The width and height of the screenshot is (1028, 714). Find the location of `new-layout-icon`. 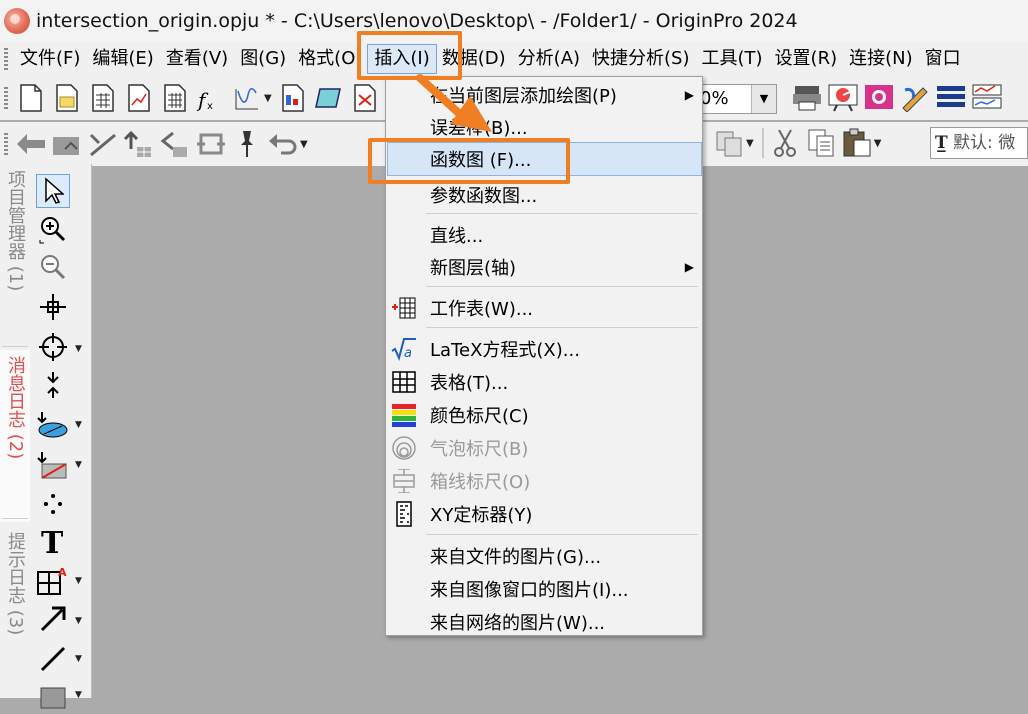

new-layout-icon is located at coordinates (293, 98).